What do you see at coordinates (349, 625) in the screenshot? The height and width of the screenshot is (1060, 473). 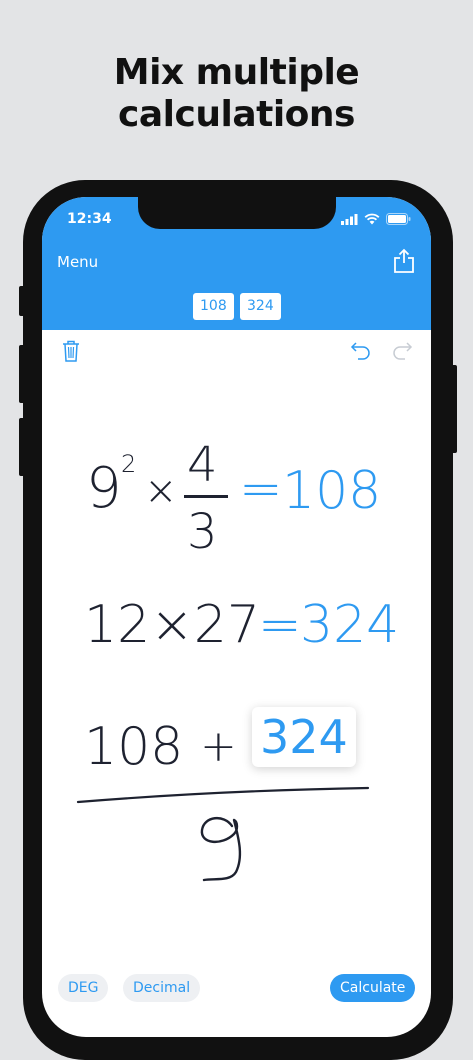 I see `expression-2-result: 324` at bounding box center [349, 625].